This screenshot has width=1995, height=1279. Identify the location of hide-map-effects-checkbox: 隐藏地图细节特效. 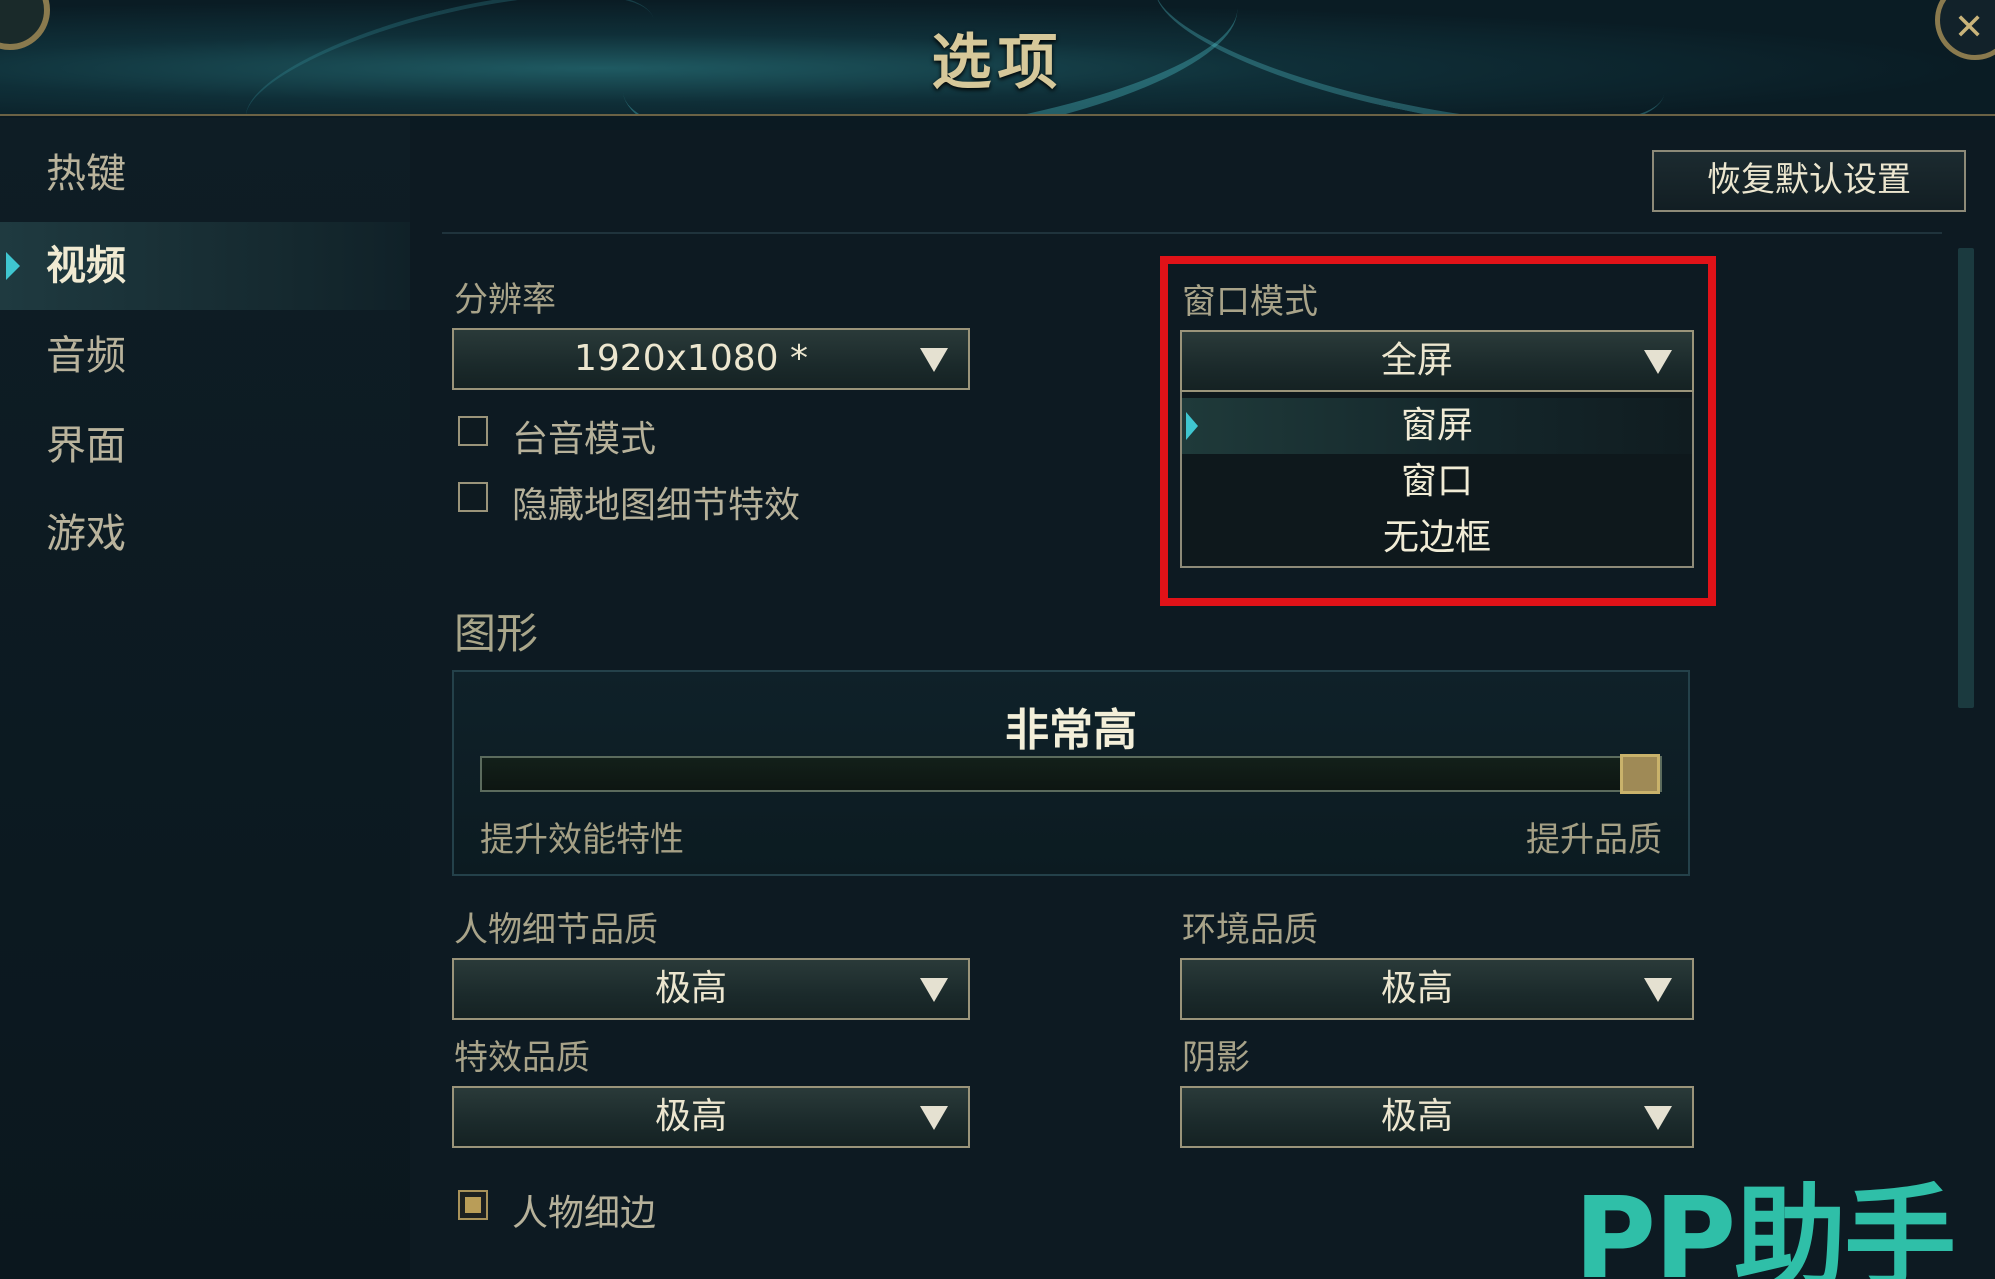
(758, 501).